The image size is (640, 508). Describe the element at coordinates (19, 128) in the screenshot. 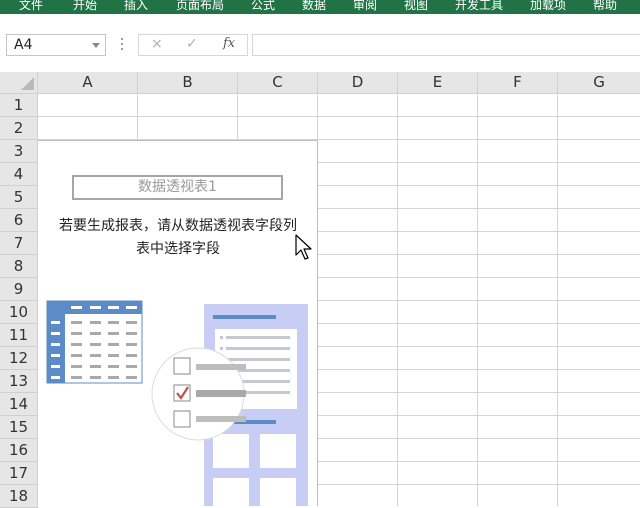

I see `row-header-2: 2` at that location.